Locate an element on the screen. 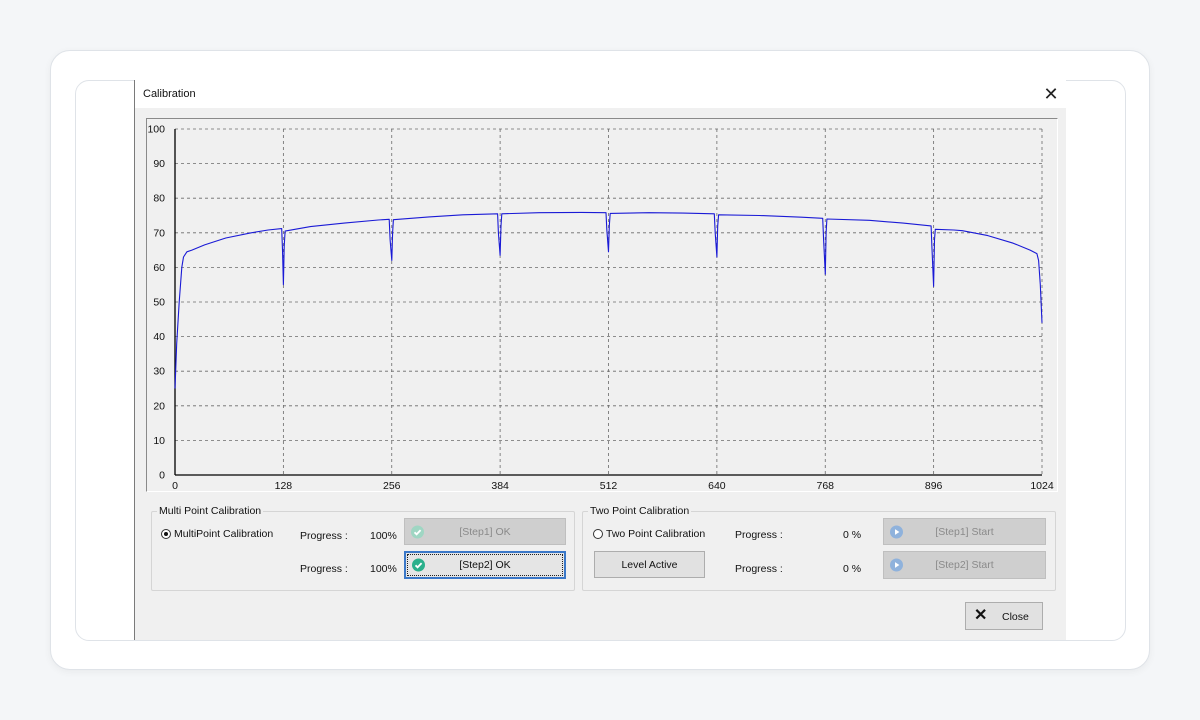 This screenshot has width=1200, height=720. mp-step2-ok-button: [Step2] OK is located at coordinates (485, 565).